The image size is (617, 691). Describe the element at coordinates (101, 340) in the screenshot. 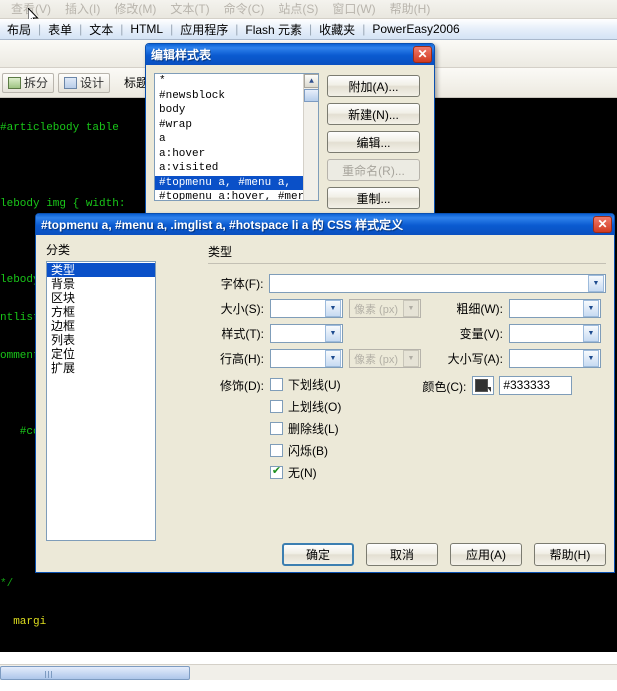

I see `category-item-list: 列表` at that location.